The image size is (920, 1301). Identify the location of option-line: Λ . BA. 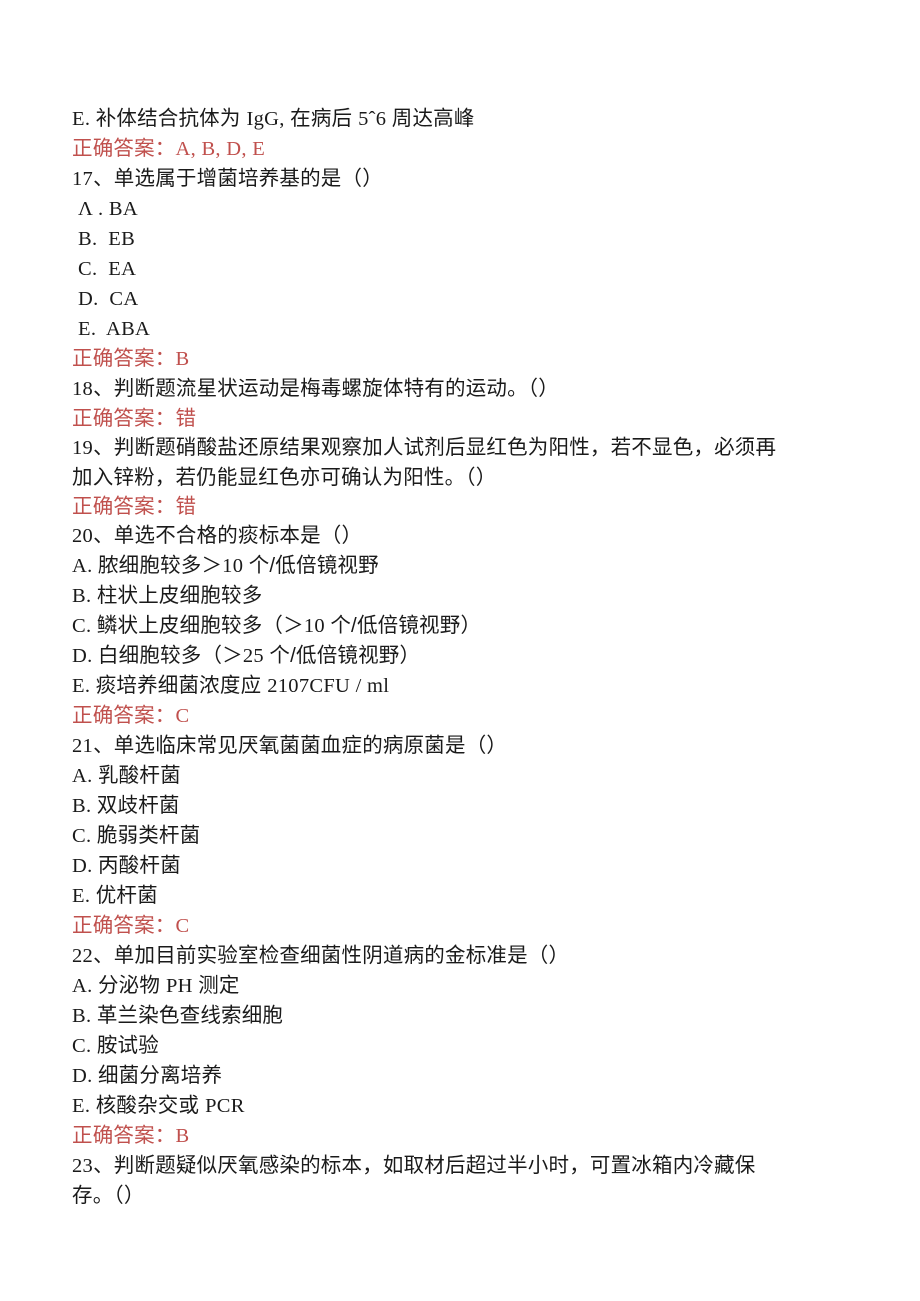
(108, 209).